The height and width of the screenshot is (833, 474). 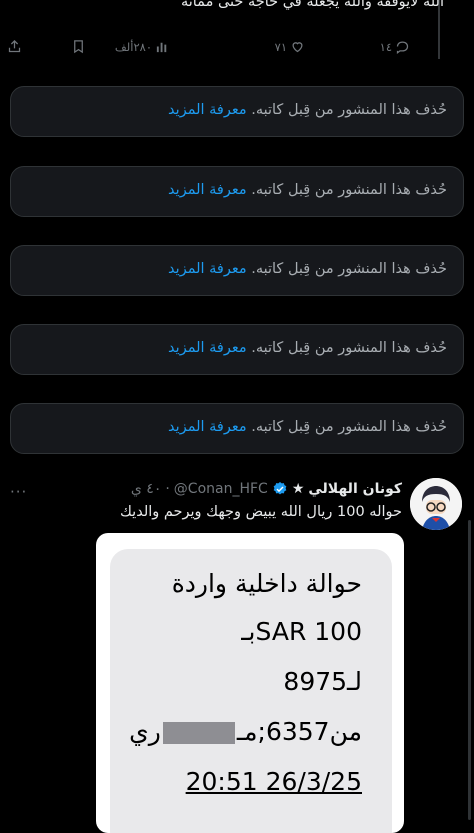 I want to click on handle: @Conan_HFC, so click(x=221, y=489).